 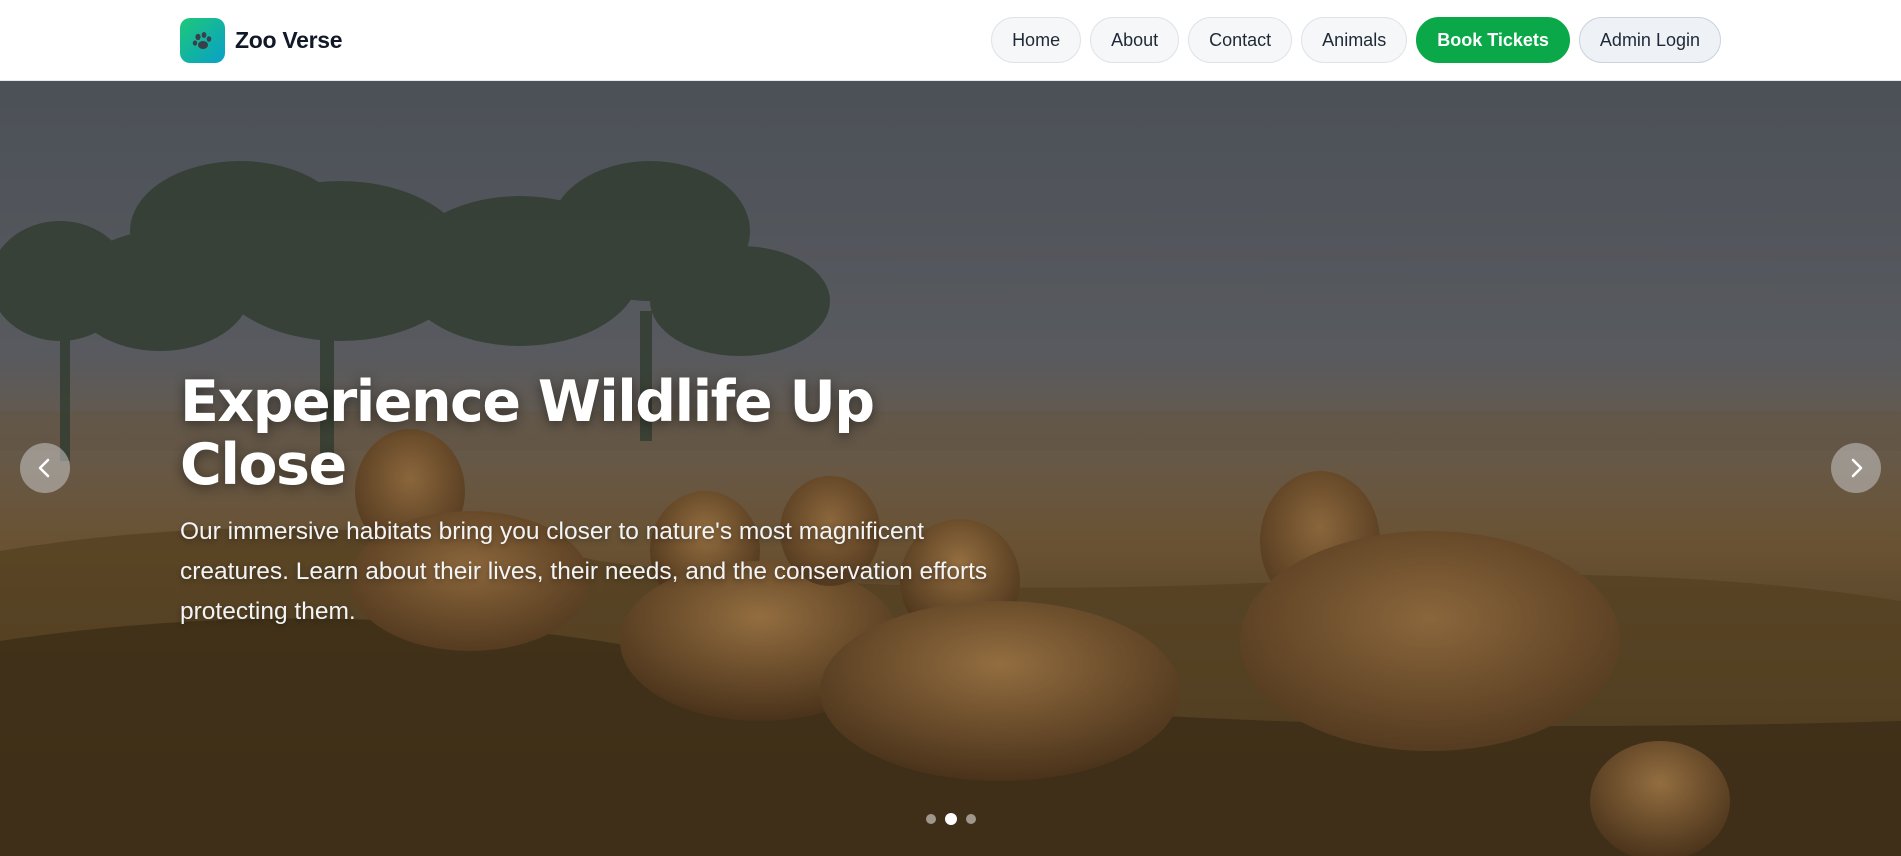 What do you see at coordinates (1649, 40) in the screenshot?
I see `admin-login-button: Admin Login` at bounding box center [1649, 40].